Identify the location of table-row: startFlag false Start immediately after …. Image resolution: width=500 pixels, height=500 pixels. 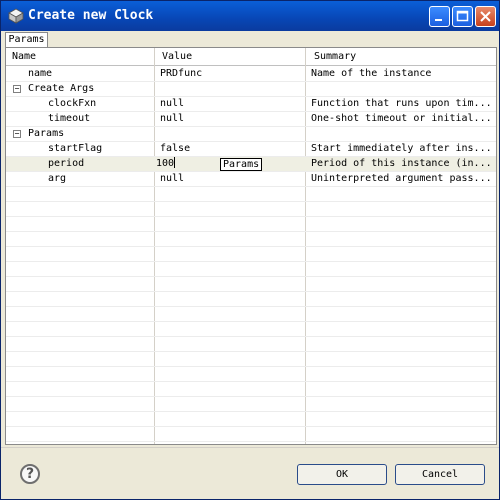
(251, 149).